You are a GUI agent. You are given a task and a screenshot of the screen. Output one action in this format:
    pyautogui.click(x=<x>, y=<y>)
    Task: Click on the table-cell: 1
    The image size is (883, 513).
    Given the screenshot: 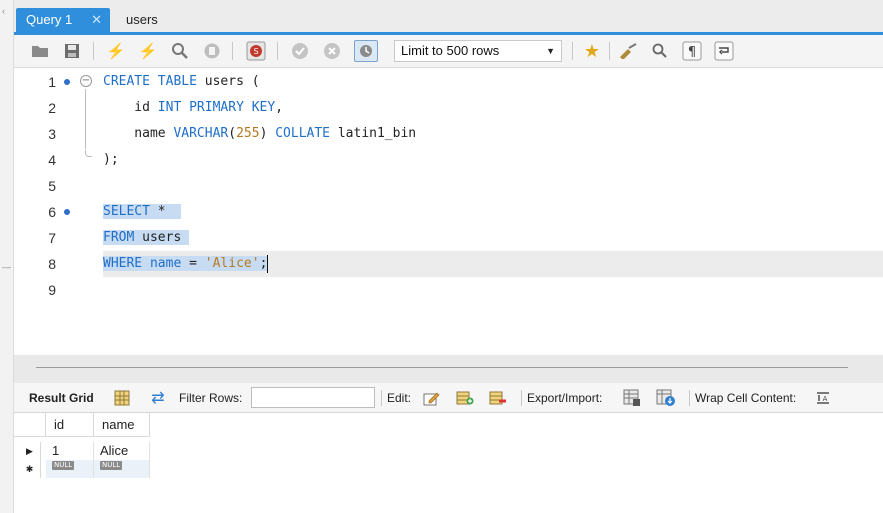 What is the action you would take?
    pyautogui.click(x=70, y=451)
    